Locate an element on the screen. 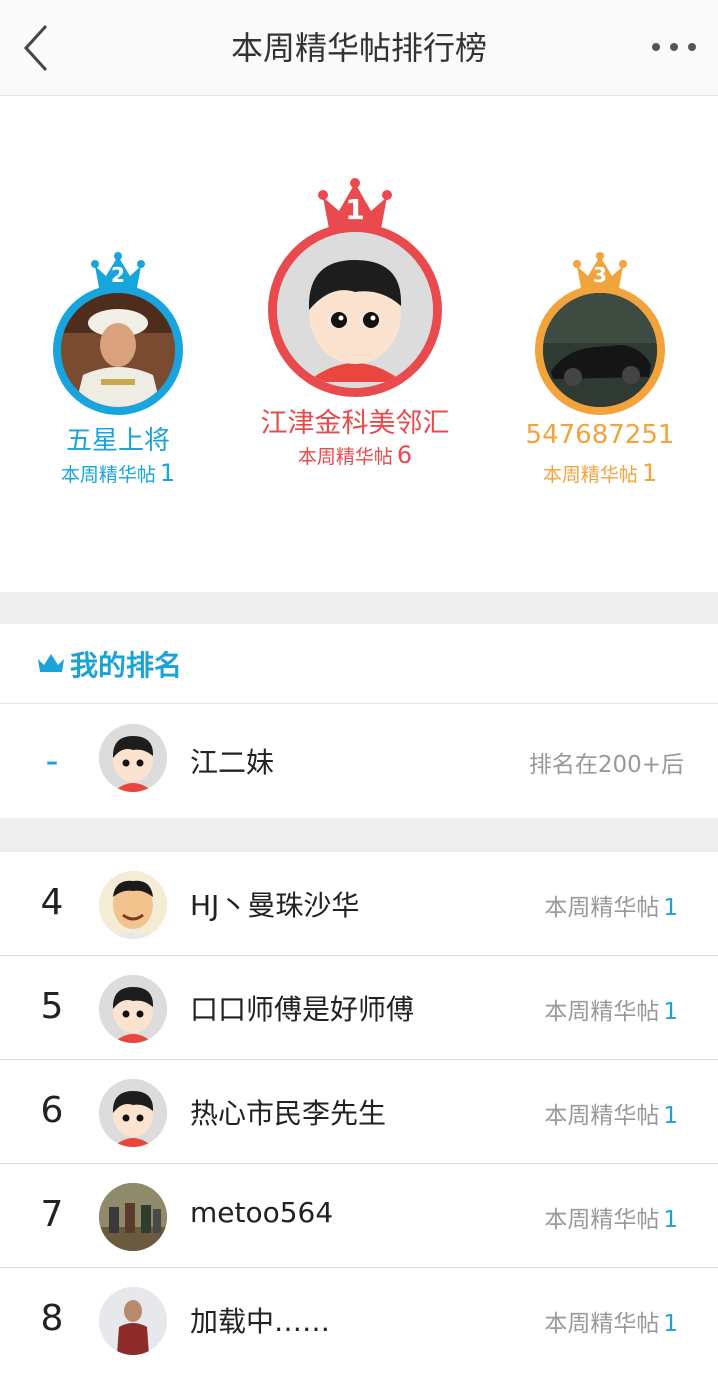  user-name: 热心市民李先生 is located at coordinates (288, 1113).